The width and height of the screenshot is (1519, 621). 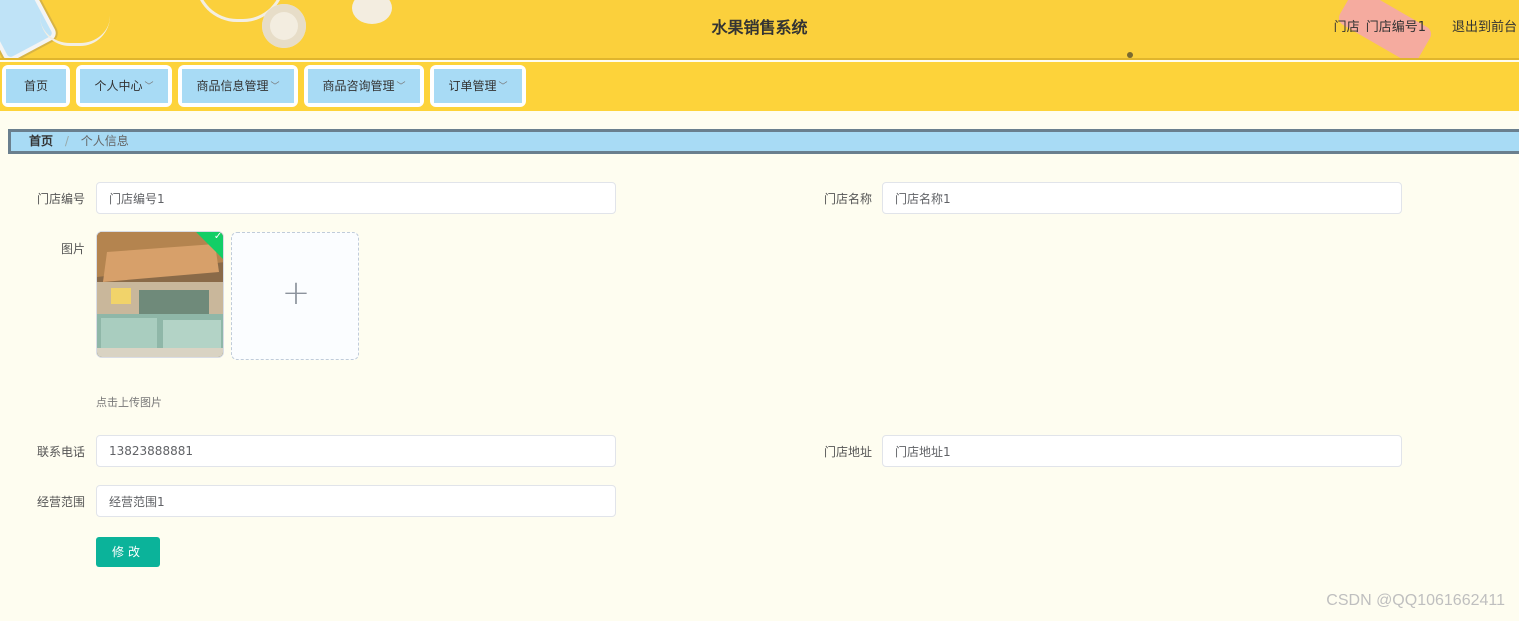 What do you see at coordinates (60, 199) in the screenshot?
I see `store-no-label: 门店编号` at bounding box center [60, 199].